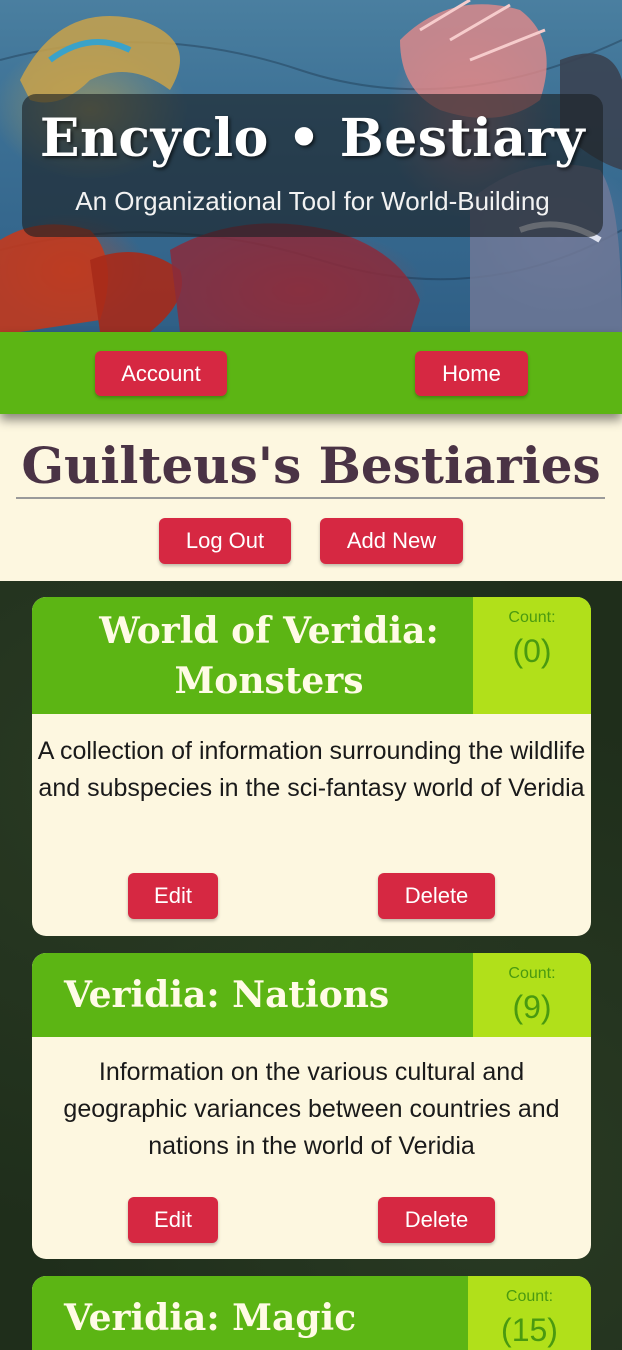 The height and width of the screenshot is (1350, 622). I want to click on account-button: Account, so click(161, 373).